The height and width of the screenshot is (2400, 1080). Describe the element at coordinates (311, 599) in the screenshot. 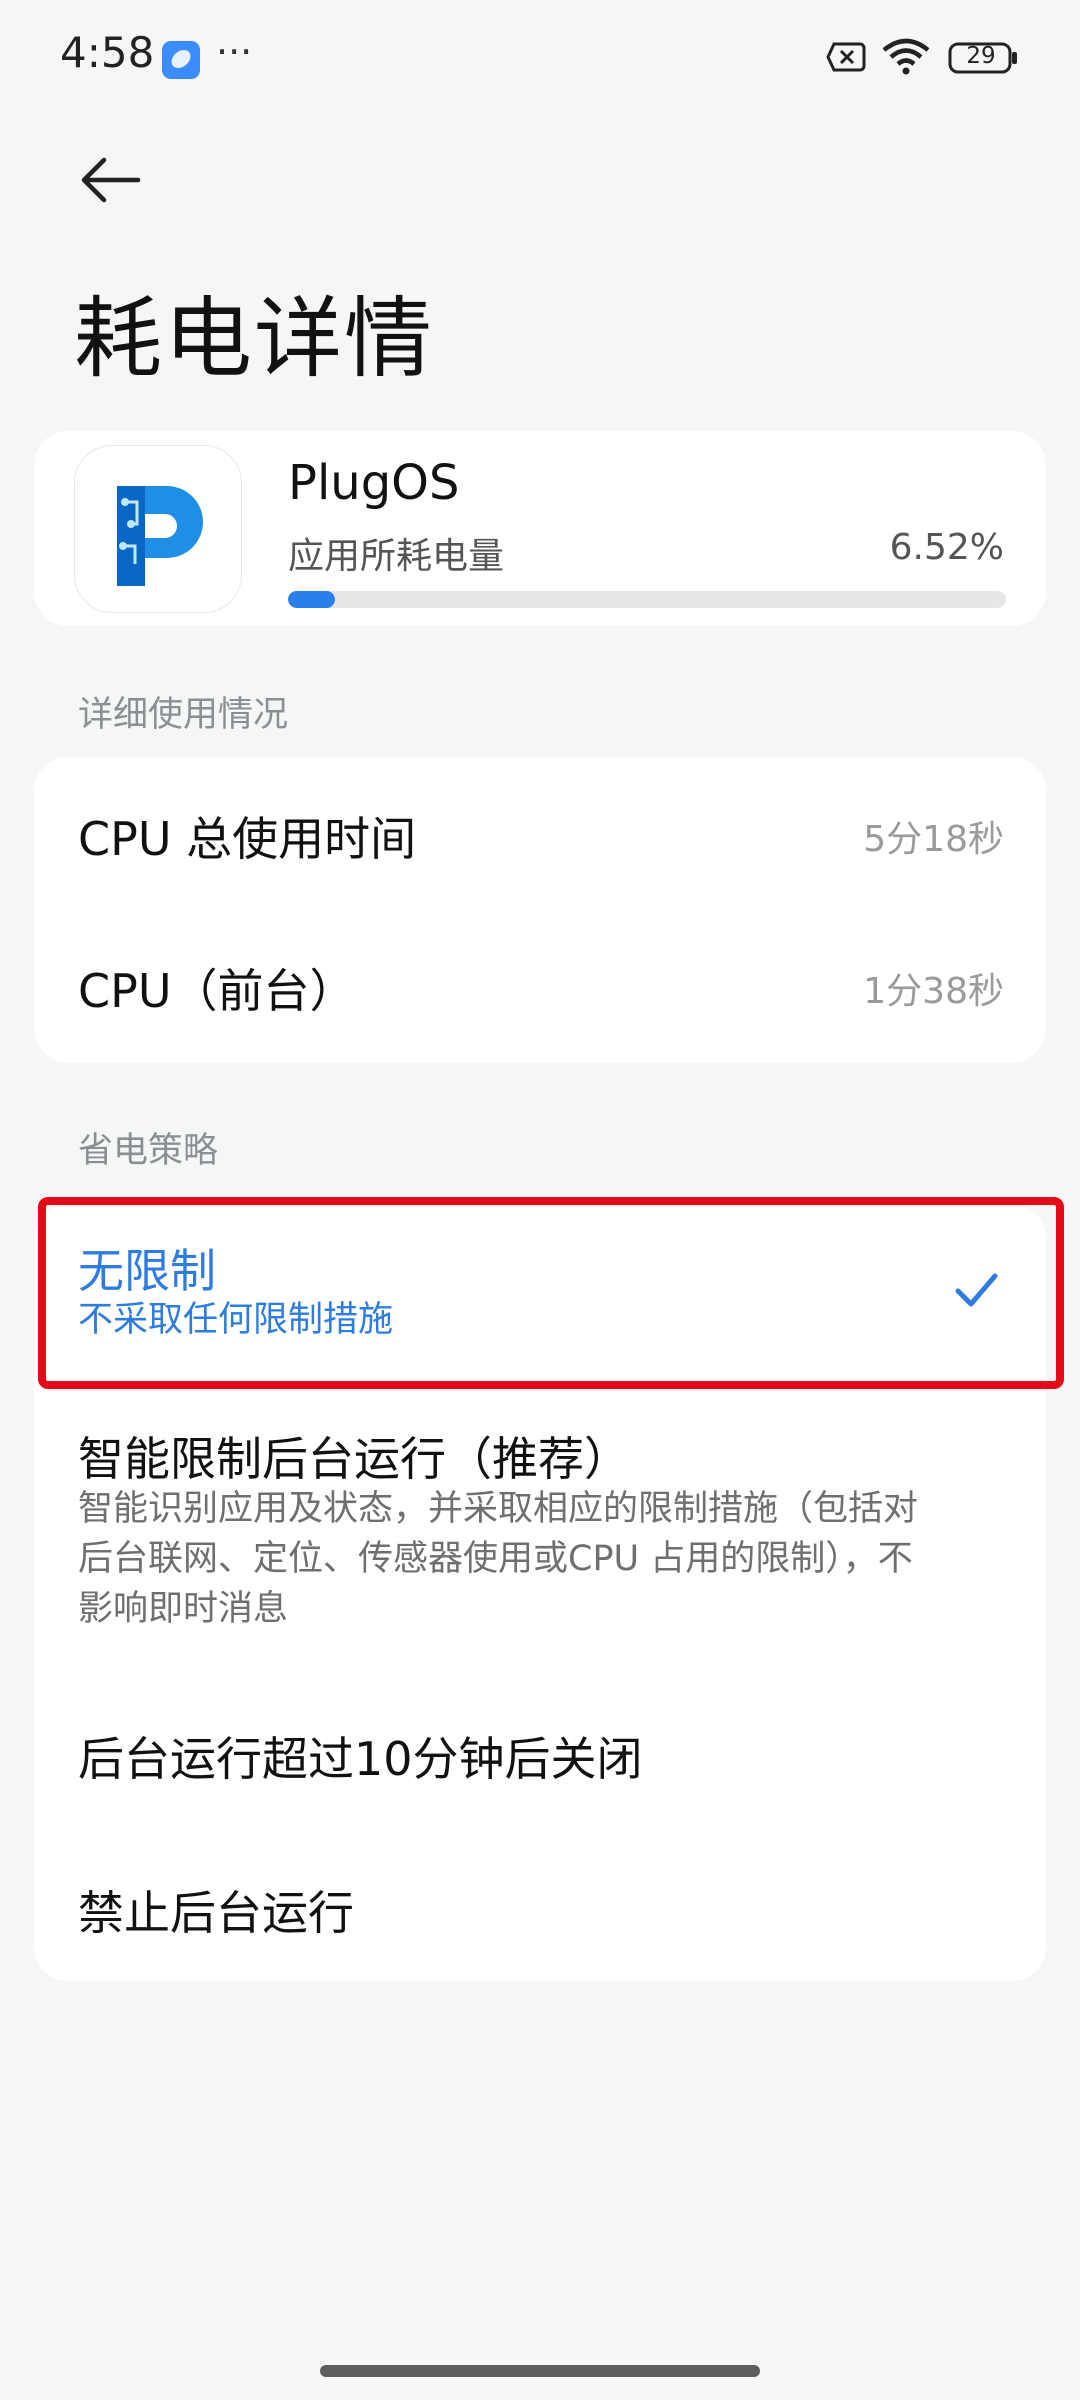

I see `usage-progress-fill` at that location.